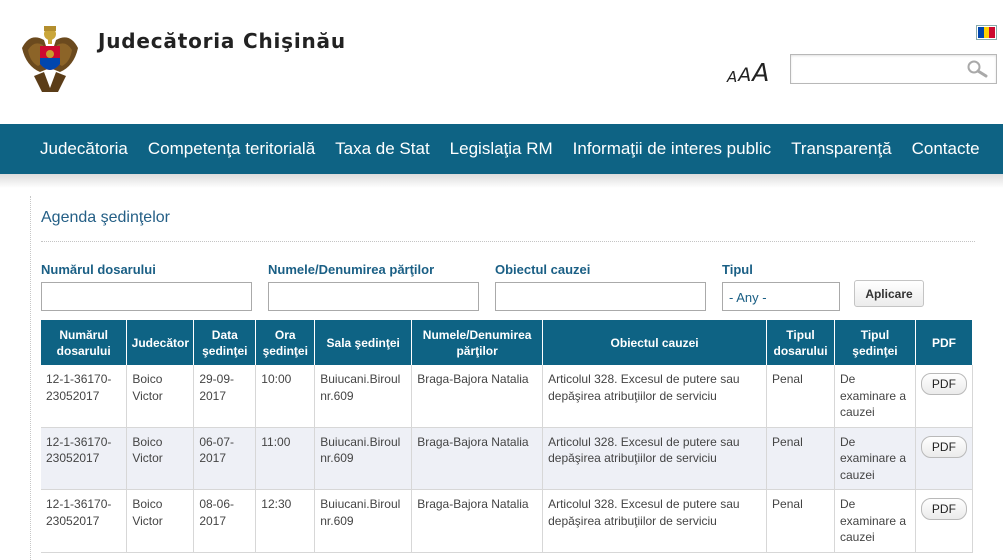 The width and height of the screenshot is (1003, 560). Describe the element at coordinates (732, 77) in the screenshot. I see `font-size-small-button: A` at that location.